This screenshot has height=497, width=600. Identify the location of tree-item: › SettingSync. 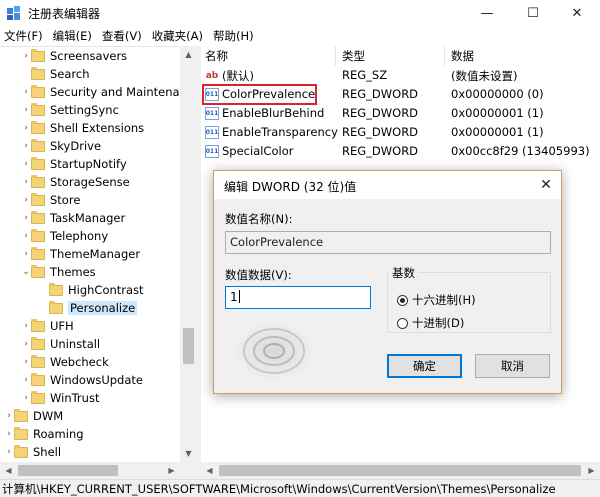
(70, 110).